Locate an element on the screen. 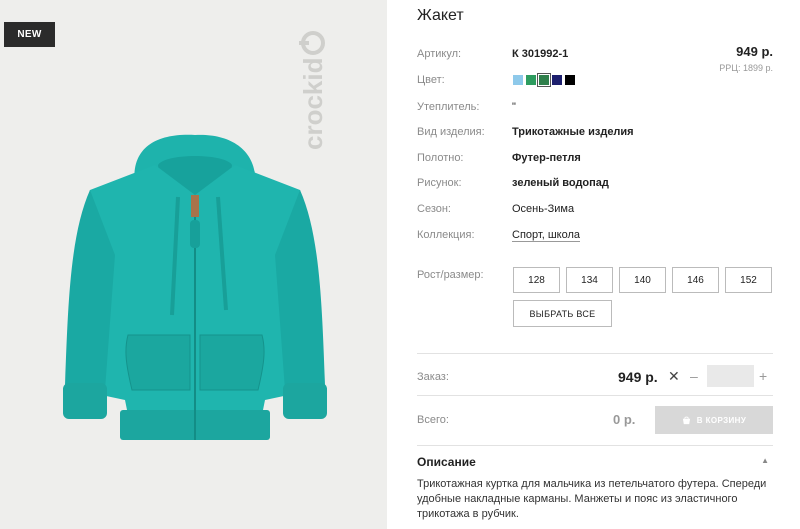  color-swatch-light-blue is located at coordinates (518, 80).